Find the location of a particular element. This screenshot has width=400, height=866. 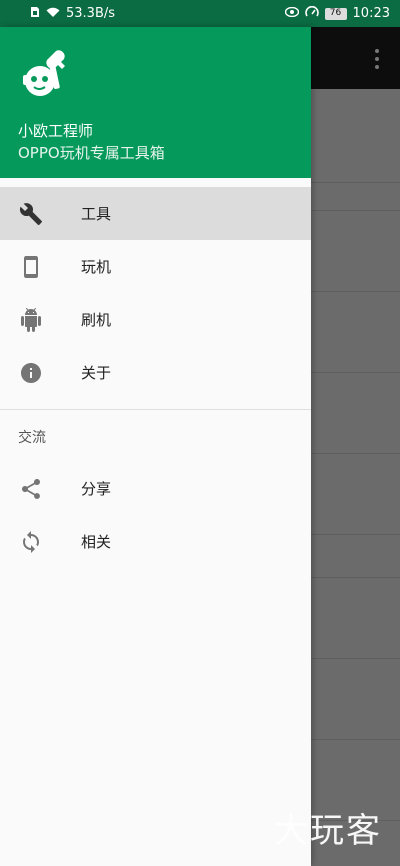

communication-menu: 分享 相关 is located at coordinates (155, 515).